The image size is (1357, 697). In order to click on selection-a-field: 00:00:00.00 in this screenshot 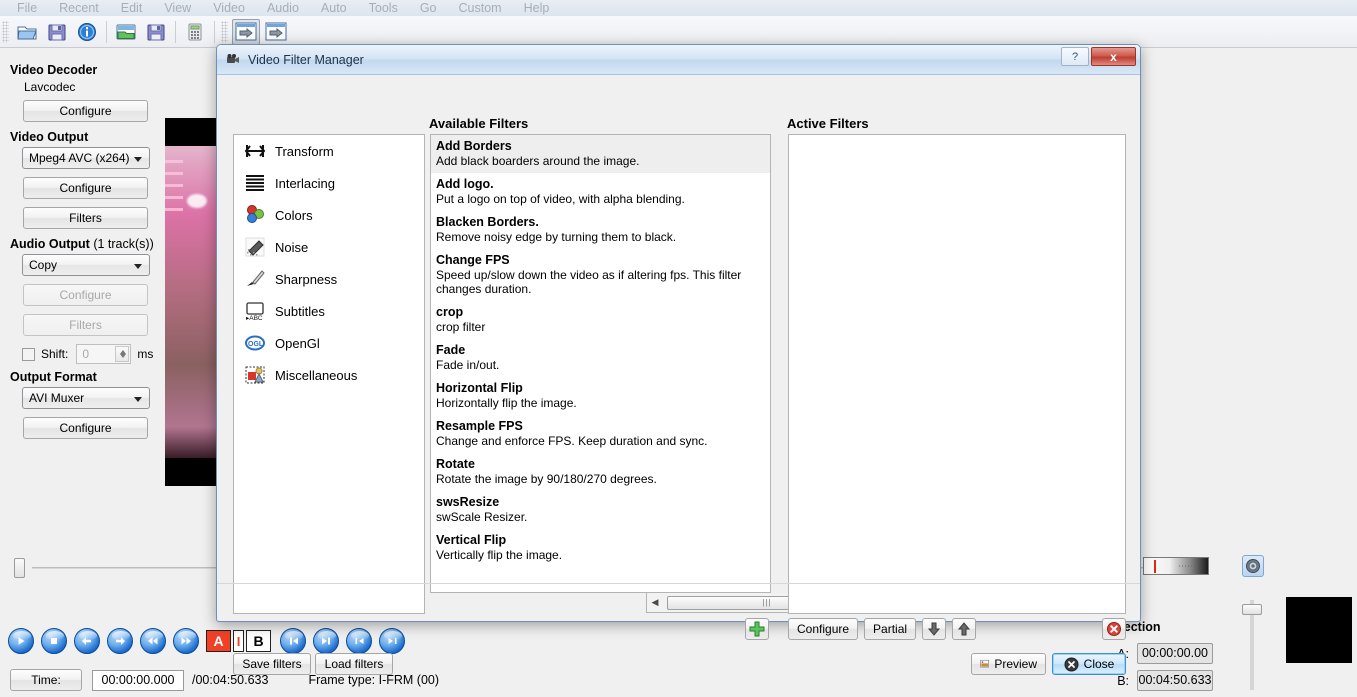, I will do `click(1175, 653)`.